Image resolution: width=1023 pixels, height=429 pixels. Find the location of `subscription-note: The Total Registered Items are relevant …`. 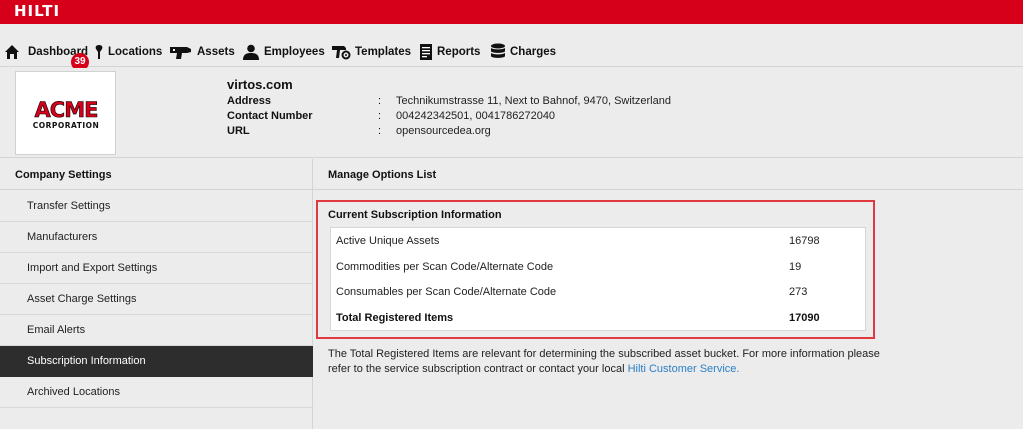

subscription-note: The Total Registered Items are relevant … is located at coordinates (608, 362).